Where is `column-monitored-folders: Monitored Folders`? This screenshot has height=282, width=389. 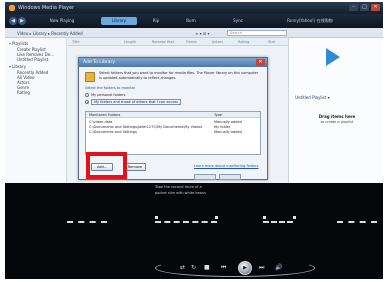 column-monitored-folders: Monitored Folders is located at coordinates (104, 115).